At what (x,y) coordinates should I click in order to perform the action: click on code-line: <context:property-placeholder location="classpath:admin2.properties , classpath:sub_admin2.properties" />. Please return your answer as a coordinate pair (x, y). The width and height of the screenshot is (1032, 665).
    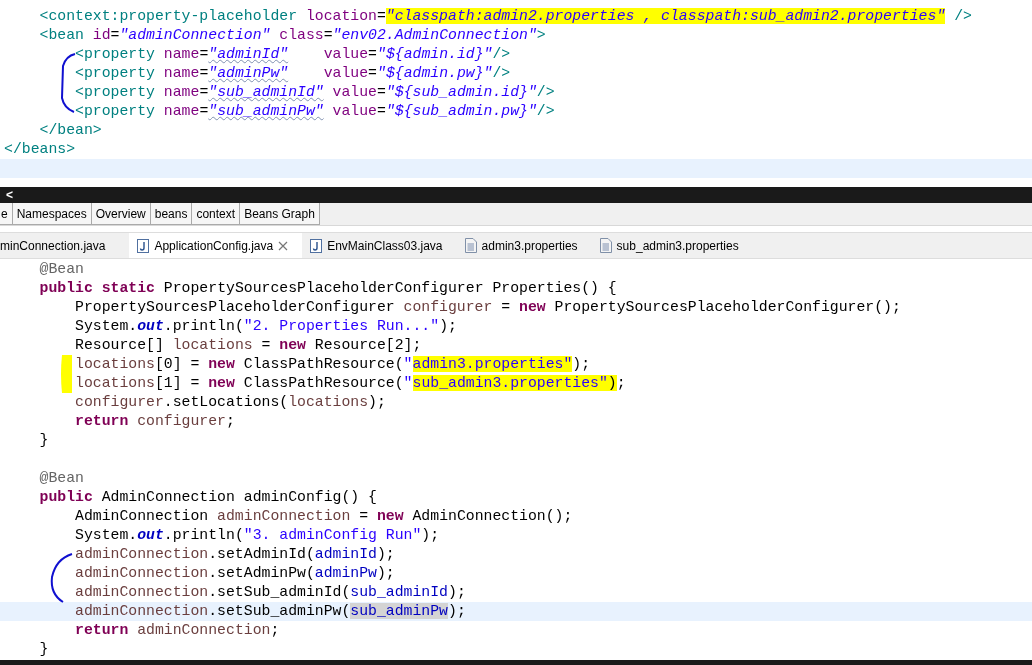
    Looking at the image, I should click on (505, 16).